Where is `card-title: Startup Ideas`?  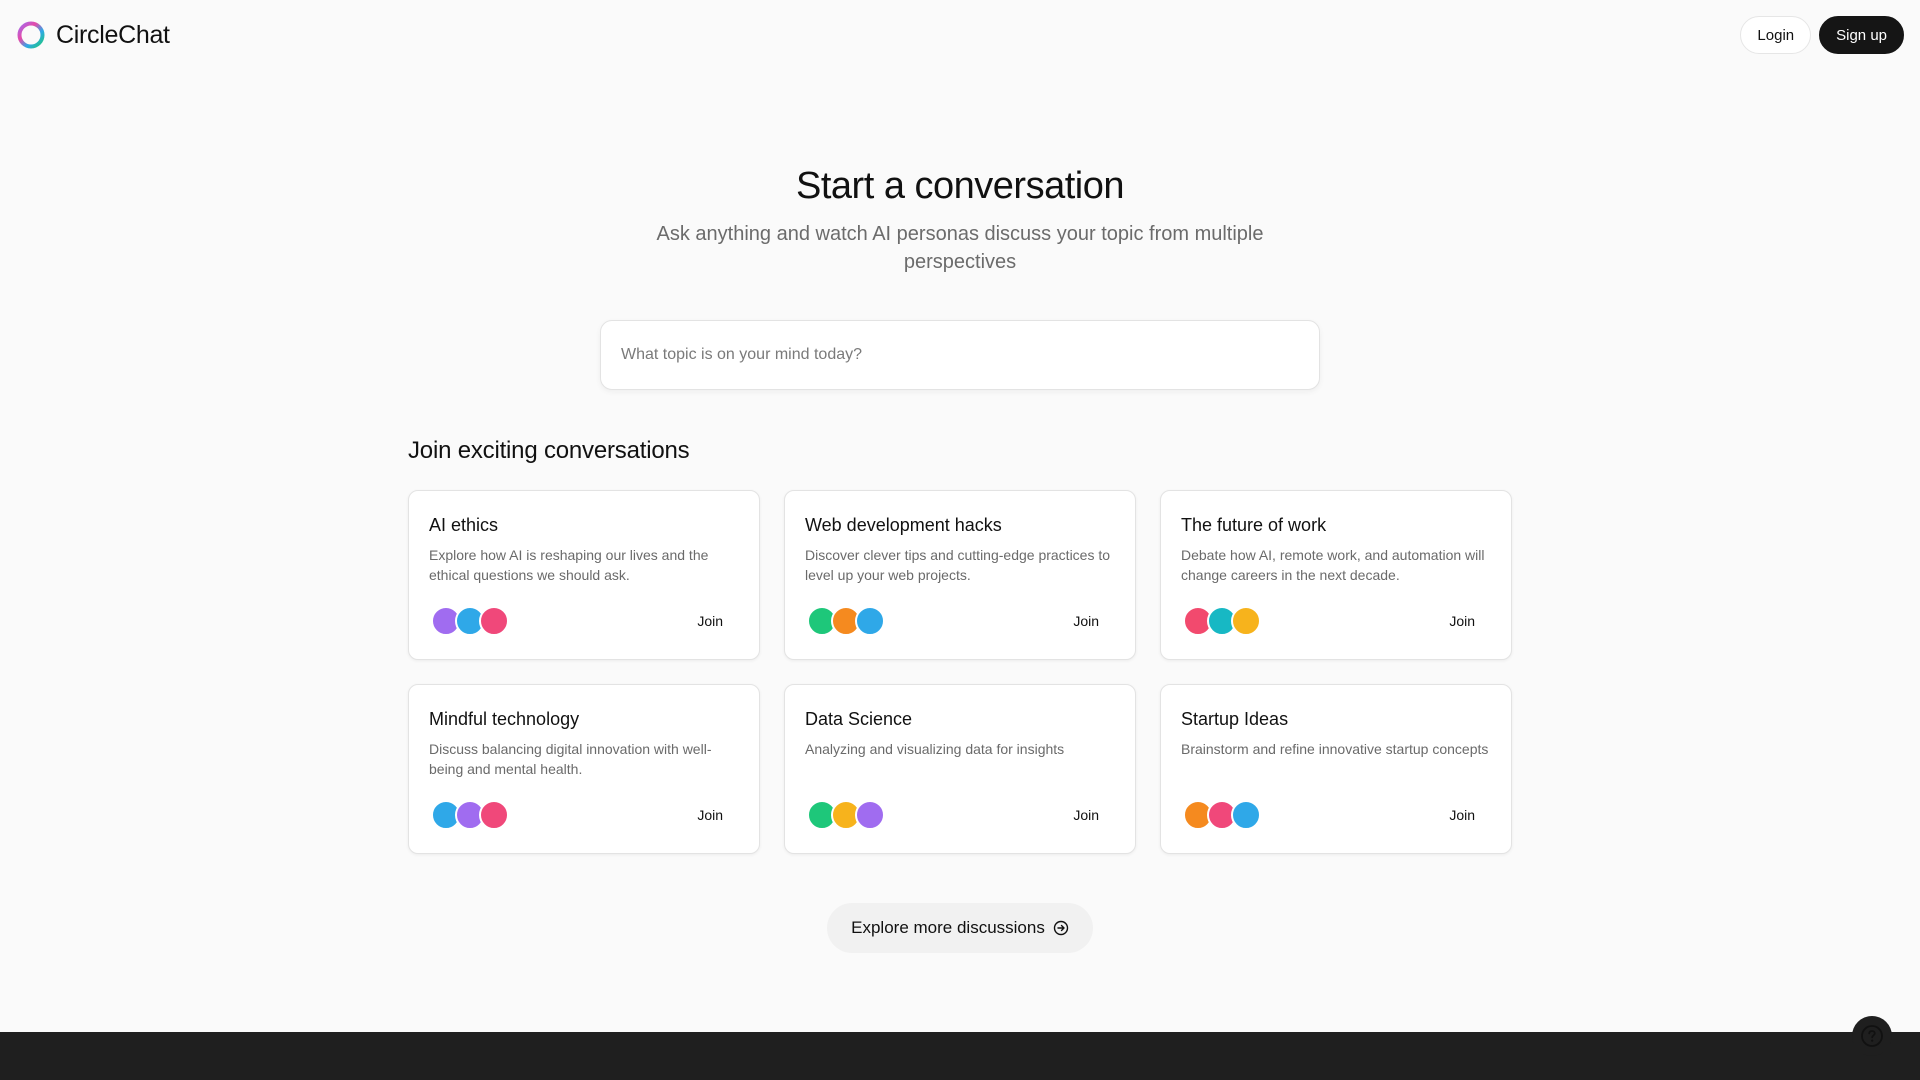
card-title: Startup Ideas is located at coordinates (1235, 719).